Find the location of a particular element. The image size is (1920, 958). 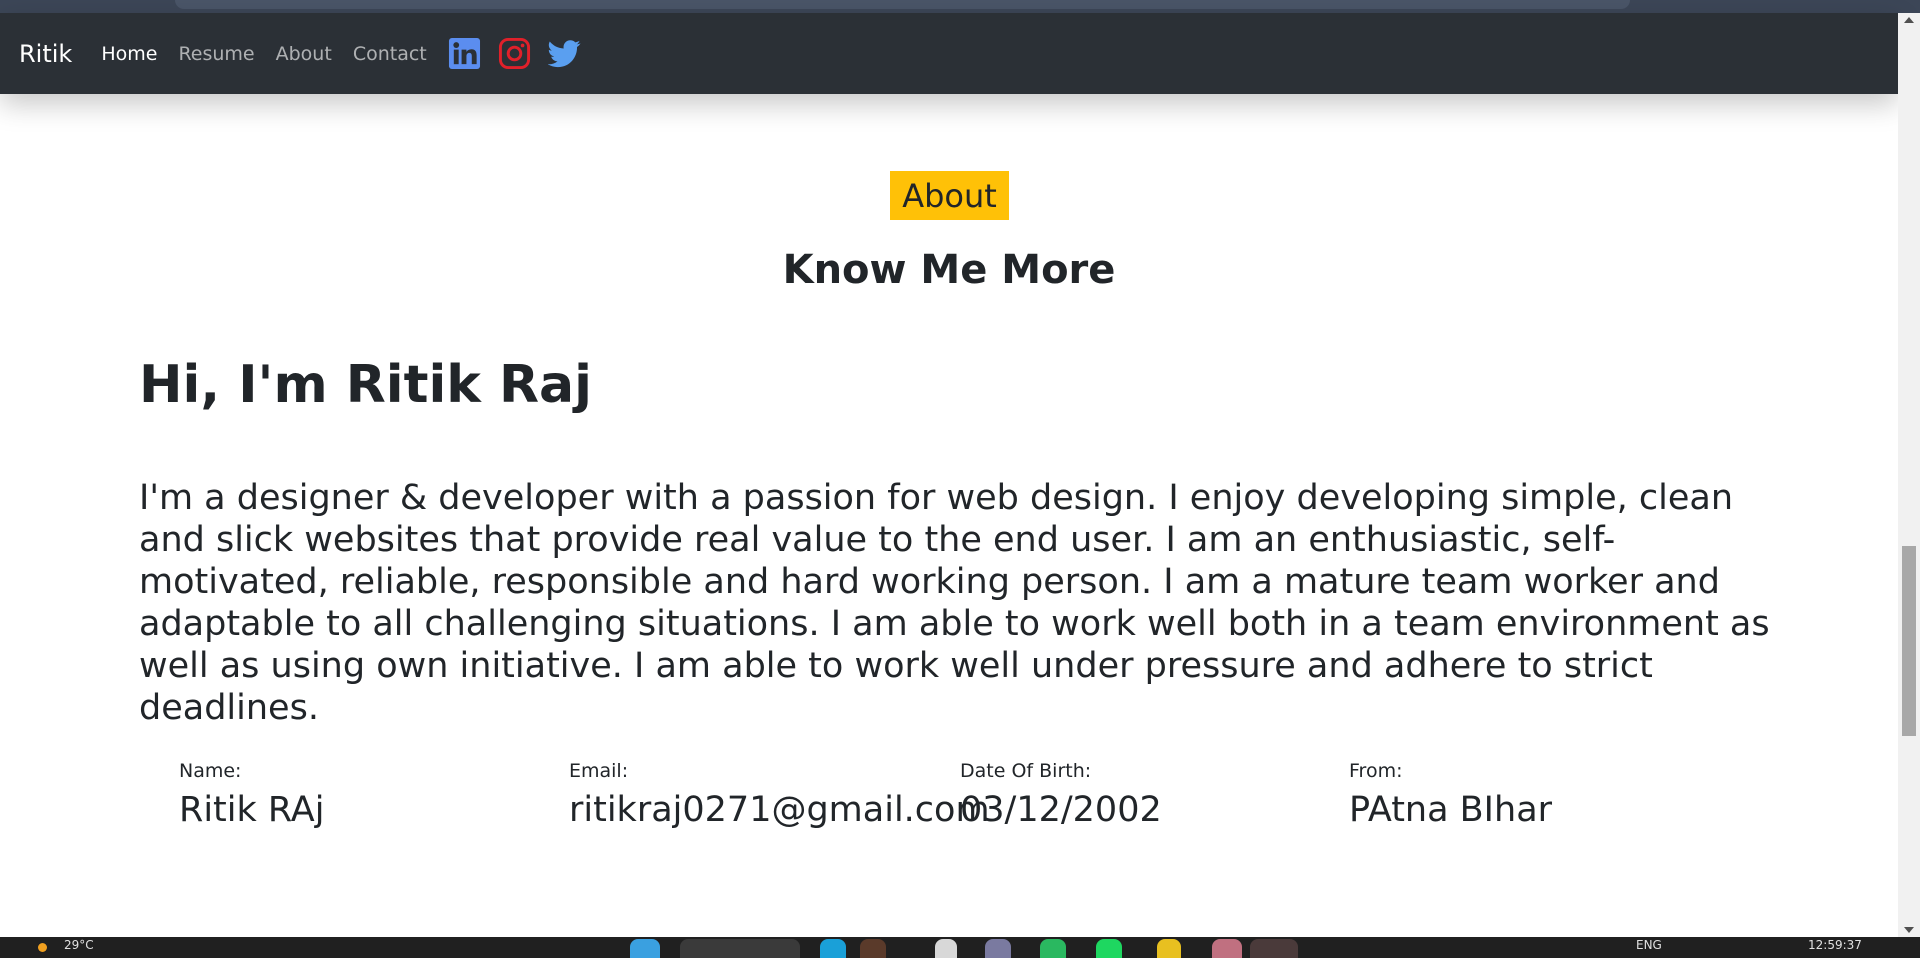

search-box is located at coordinates (740, 948).